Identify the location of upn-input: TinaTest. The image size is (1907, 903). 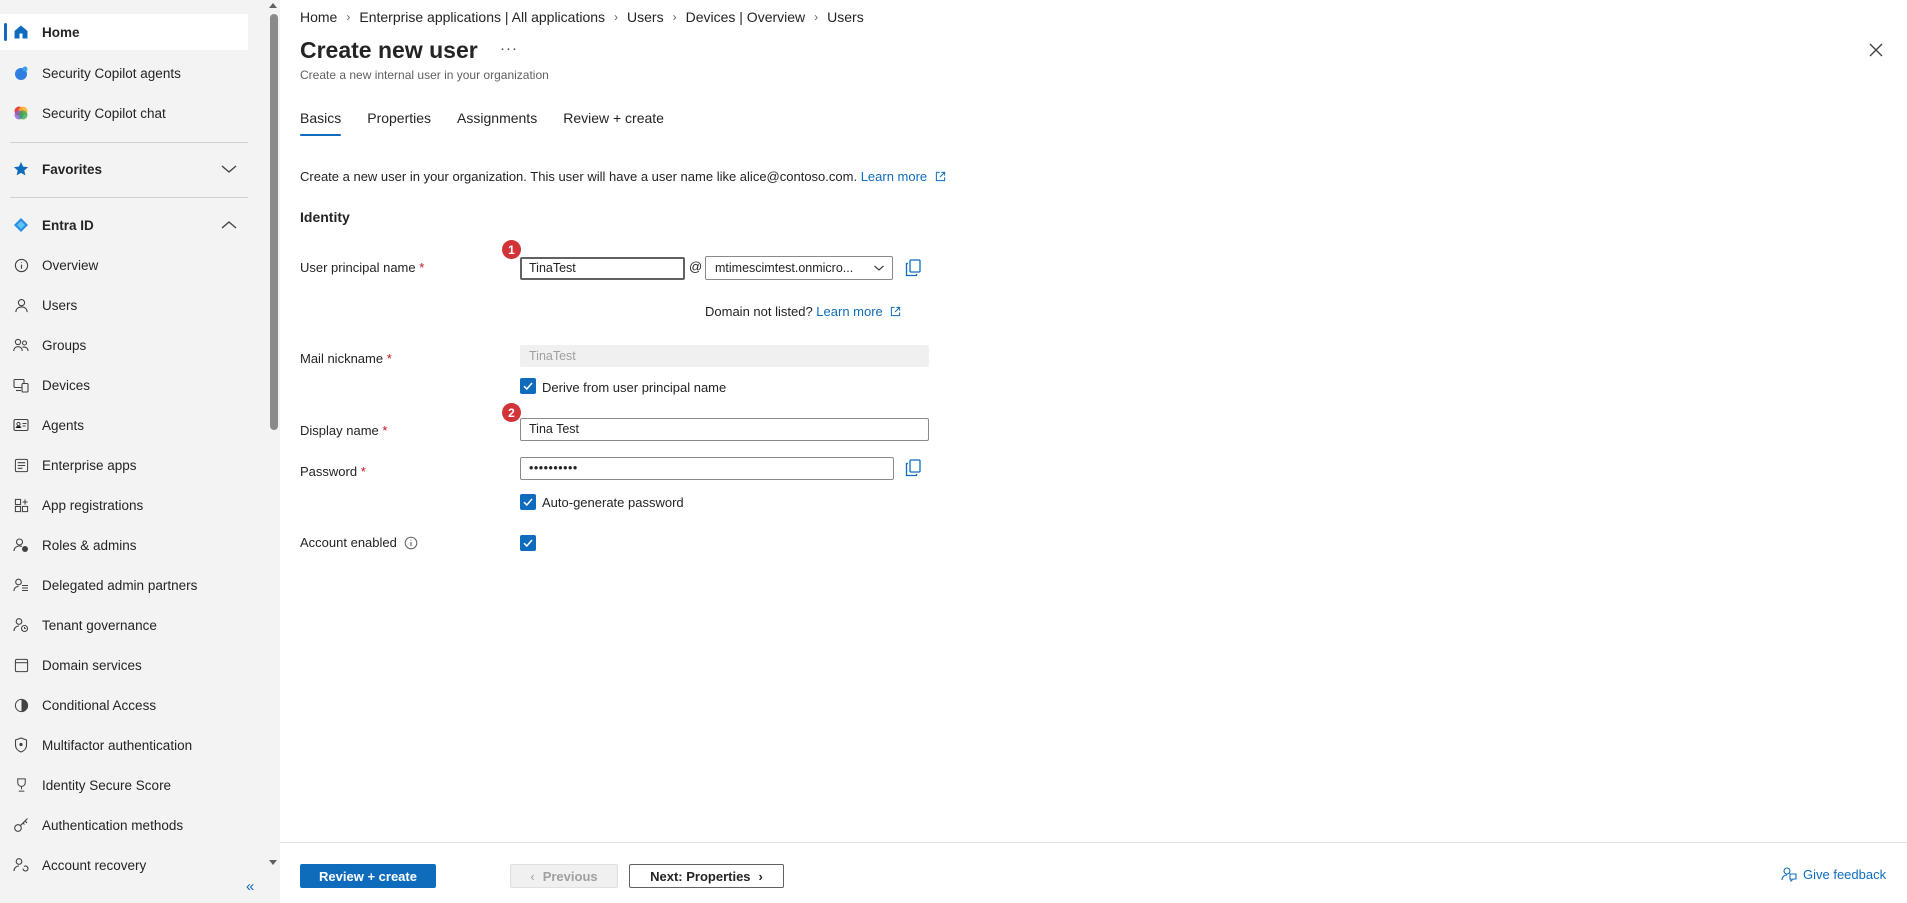
(602, 268).